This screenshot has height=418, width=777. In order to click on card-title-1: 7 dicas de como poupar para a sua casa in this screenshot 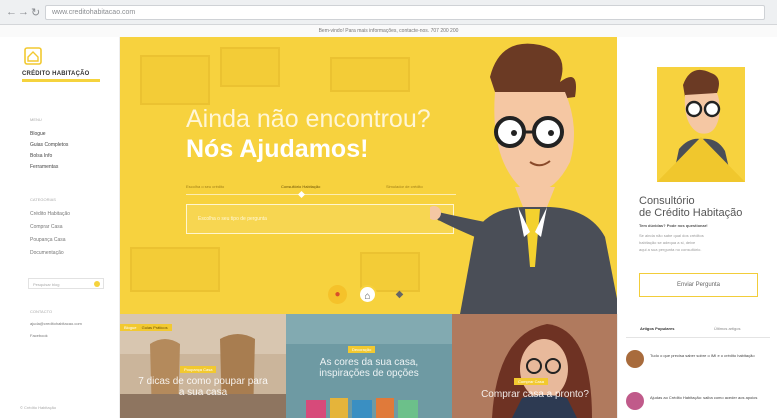, I will do `click(203, 387)`.